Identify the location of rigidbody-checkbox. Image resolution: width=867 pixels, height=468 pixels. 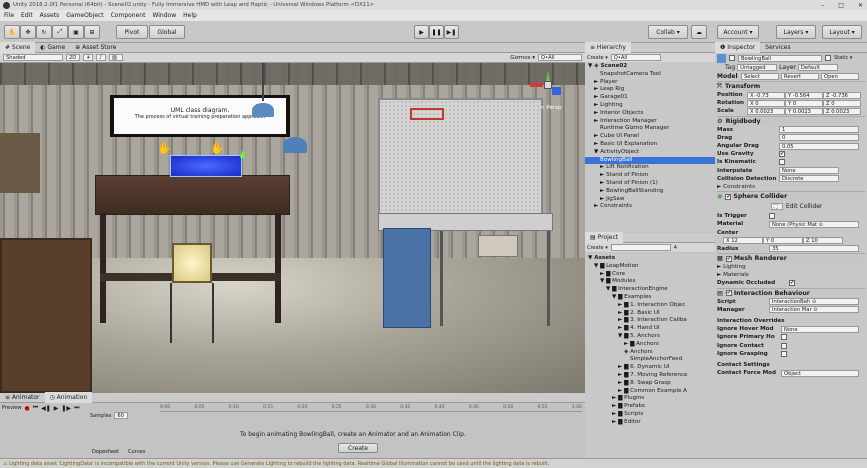
(782, 162).